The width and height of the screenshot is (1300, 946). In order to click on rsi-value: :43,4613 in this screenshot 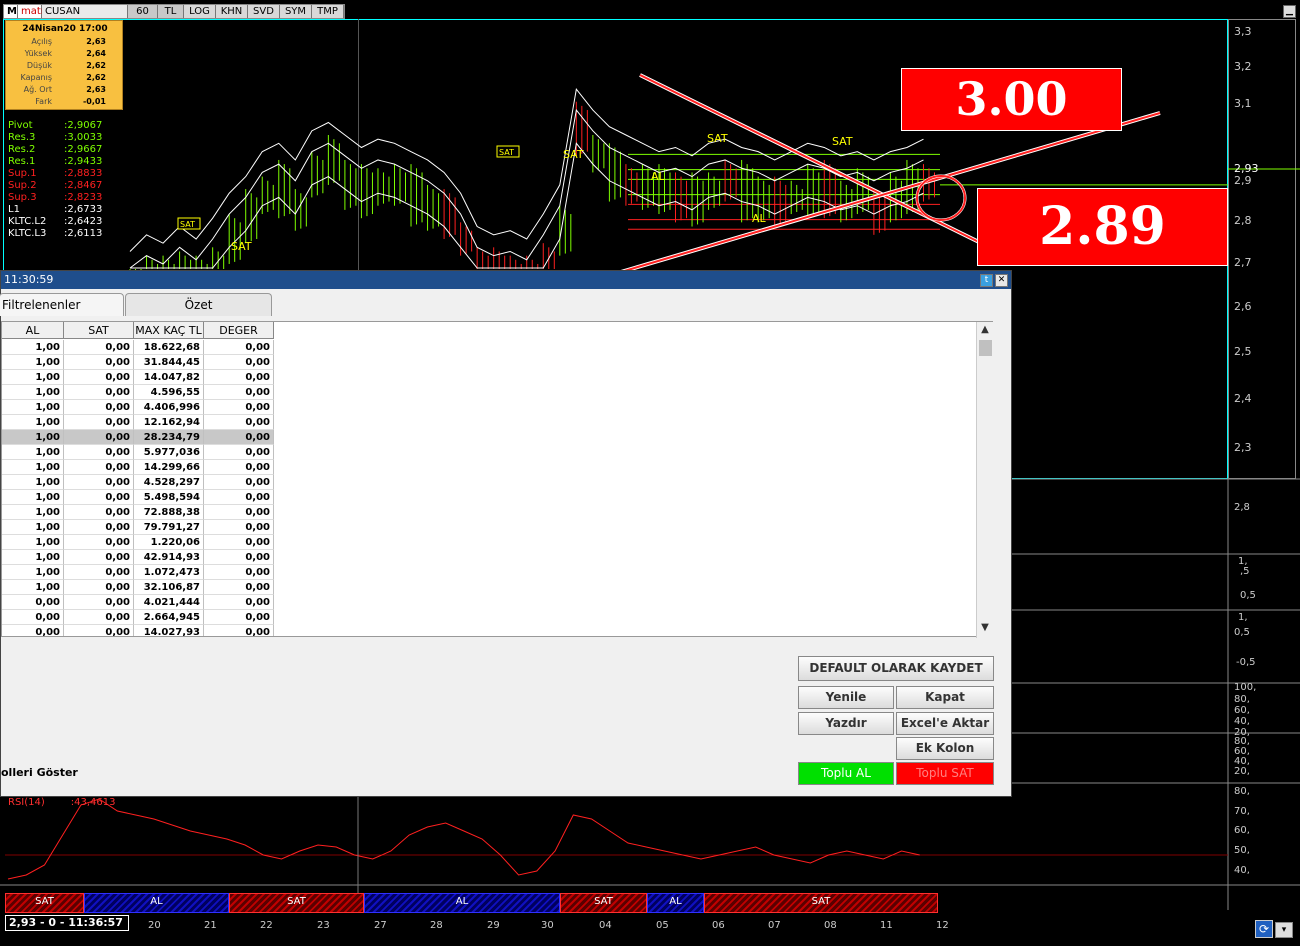, I will do `click(93, 802)`.